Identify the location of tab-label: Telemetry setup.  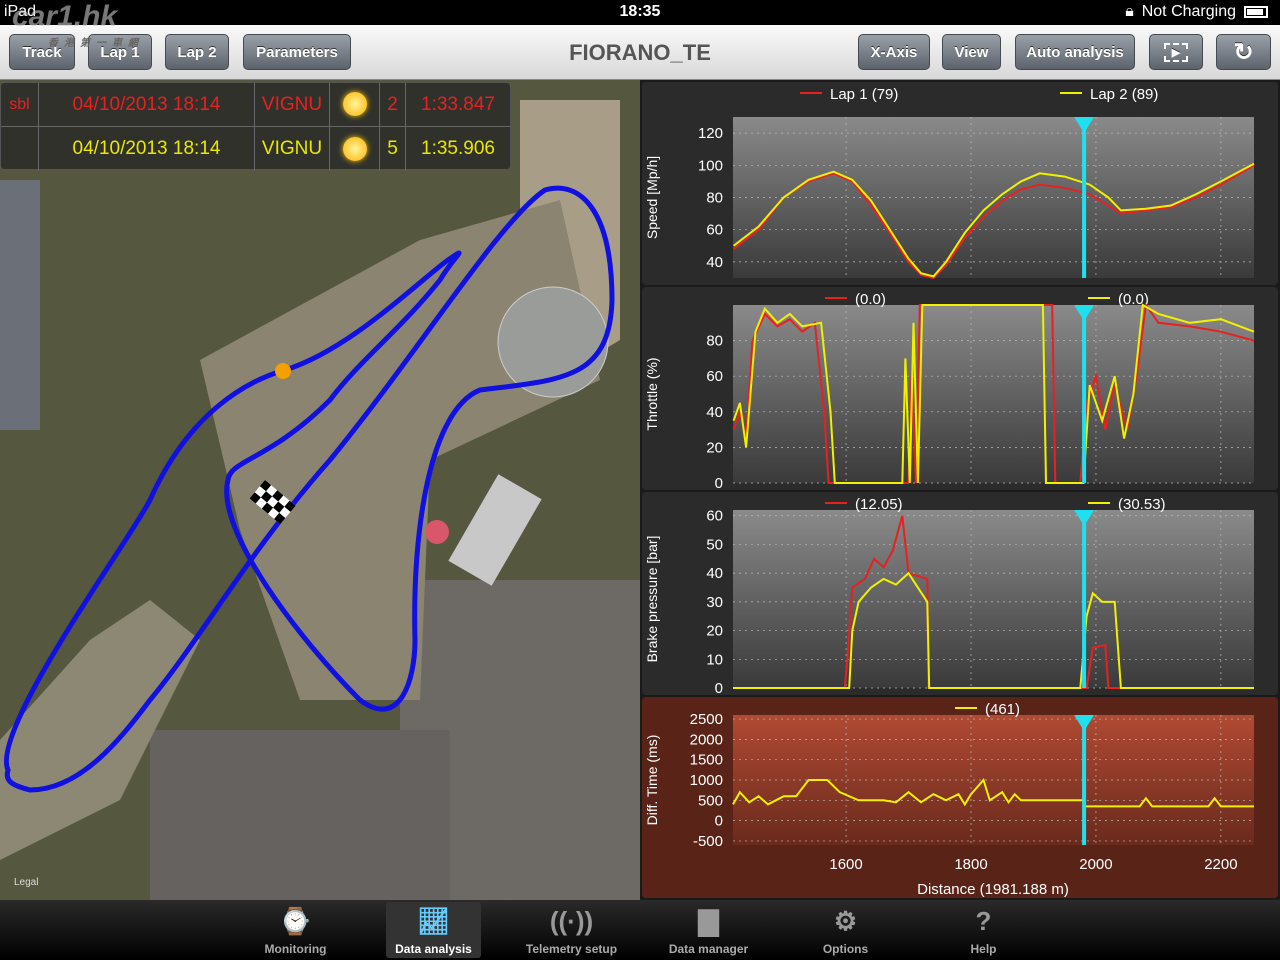
(571, 949).